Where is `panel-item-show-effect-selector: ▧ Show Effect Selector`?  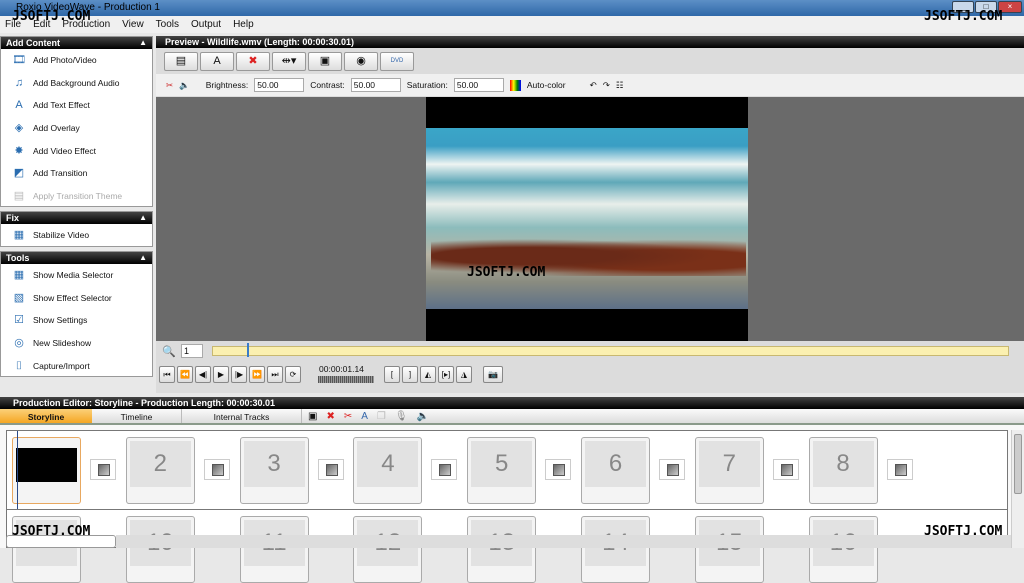
panel-item-show-effect-selector: ▧ Show Effect Selector is located at coordinates (76, 298).